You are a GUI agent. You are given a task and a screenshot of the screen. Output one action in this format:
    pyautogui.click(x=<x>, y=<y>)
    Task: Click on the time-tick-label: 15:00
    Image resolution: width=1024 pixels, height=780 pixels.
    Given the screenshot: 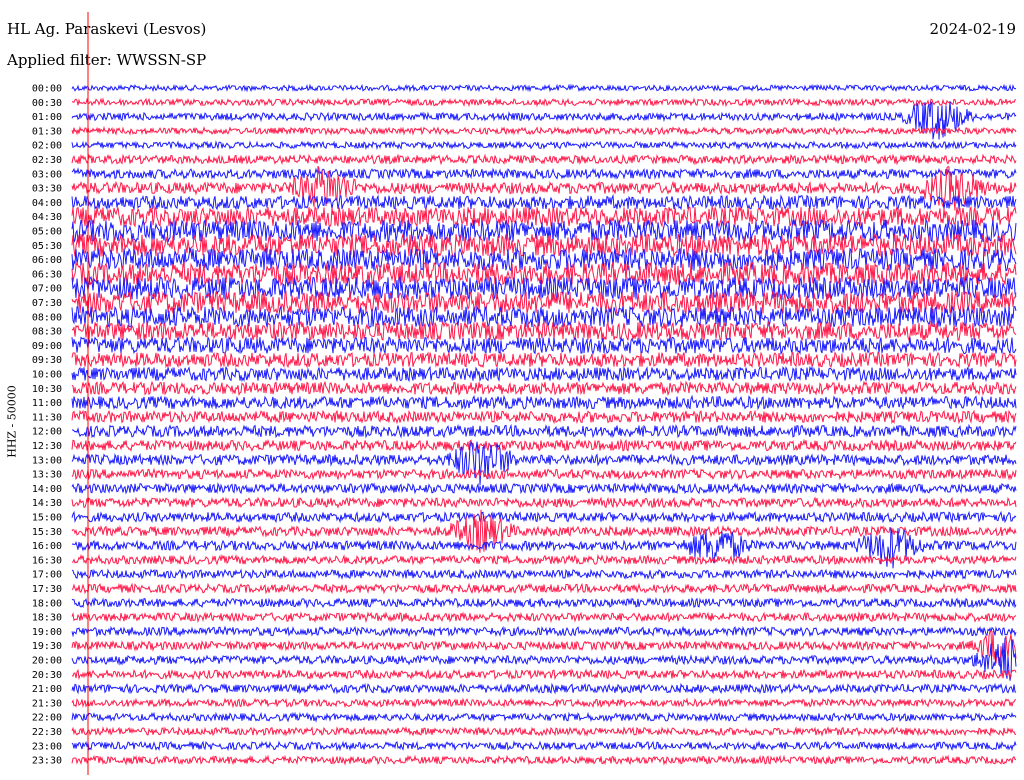 What is the action you would take?
    pyautogui.click(x=47, y=518)
    